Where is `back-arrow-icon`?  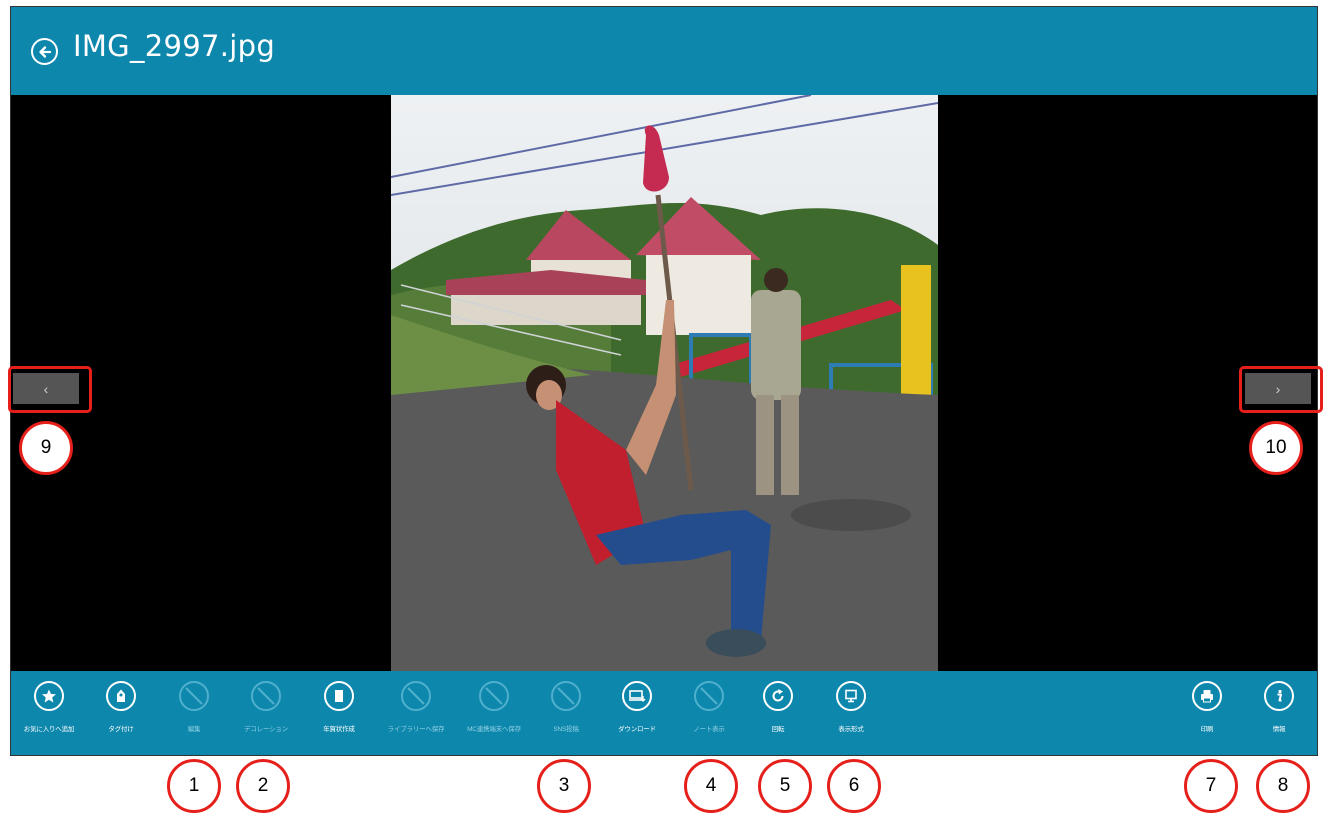
back-arrow-icon is located at coordinates (44, 51).